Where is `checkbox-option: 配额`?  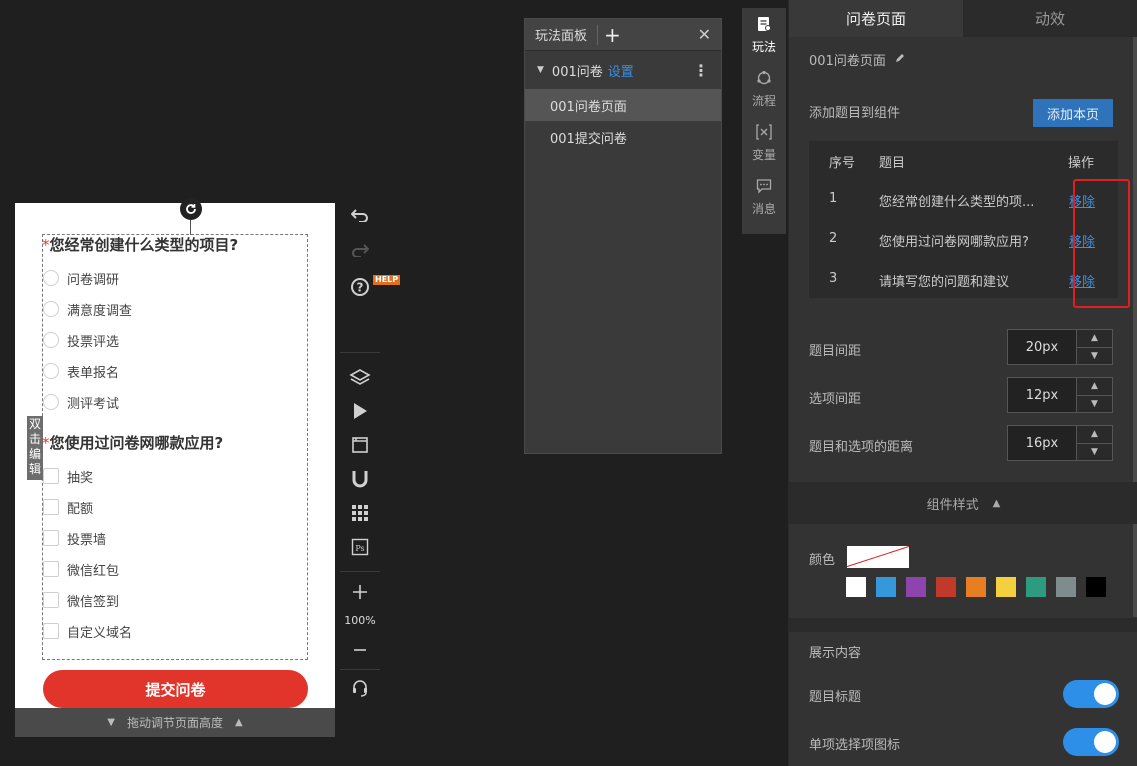
checkbox-option: 配额 is located at coordinates (68, 507).